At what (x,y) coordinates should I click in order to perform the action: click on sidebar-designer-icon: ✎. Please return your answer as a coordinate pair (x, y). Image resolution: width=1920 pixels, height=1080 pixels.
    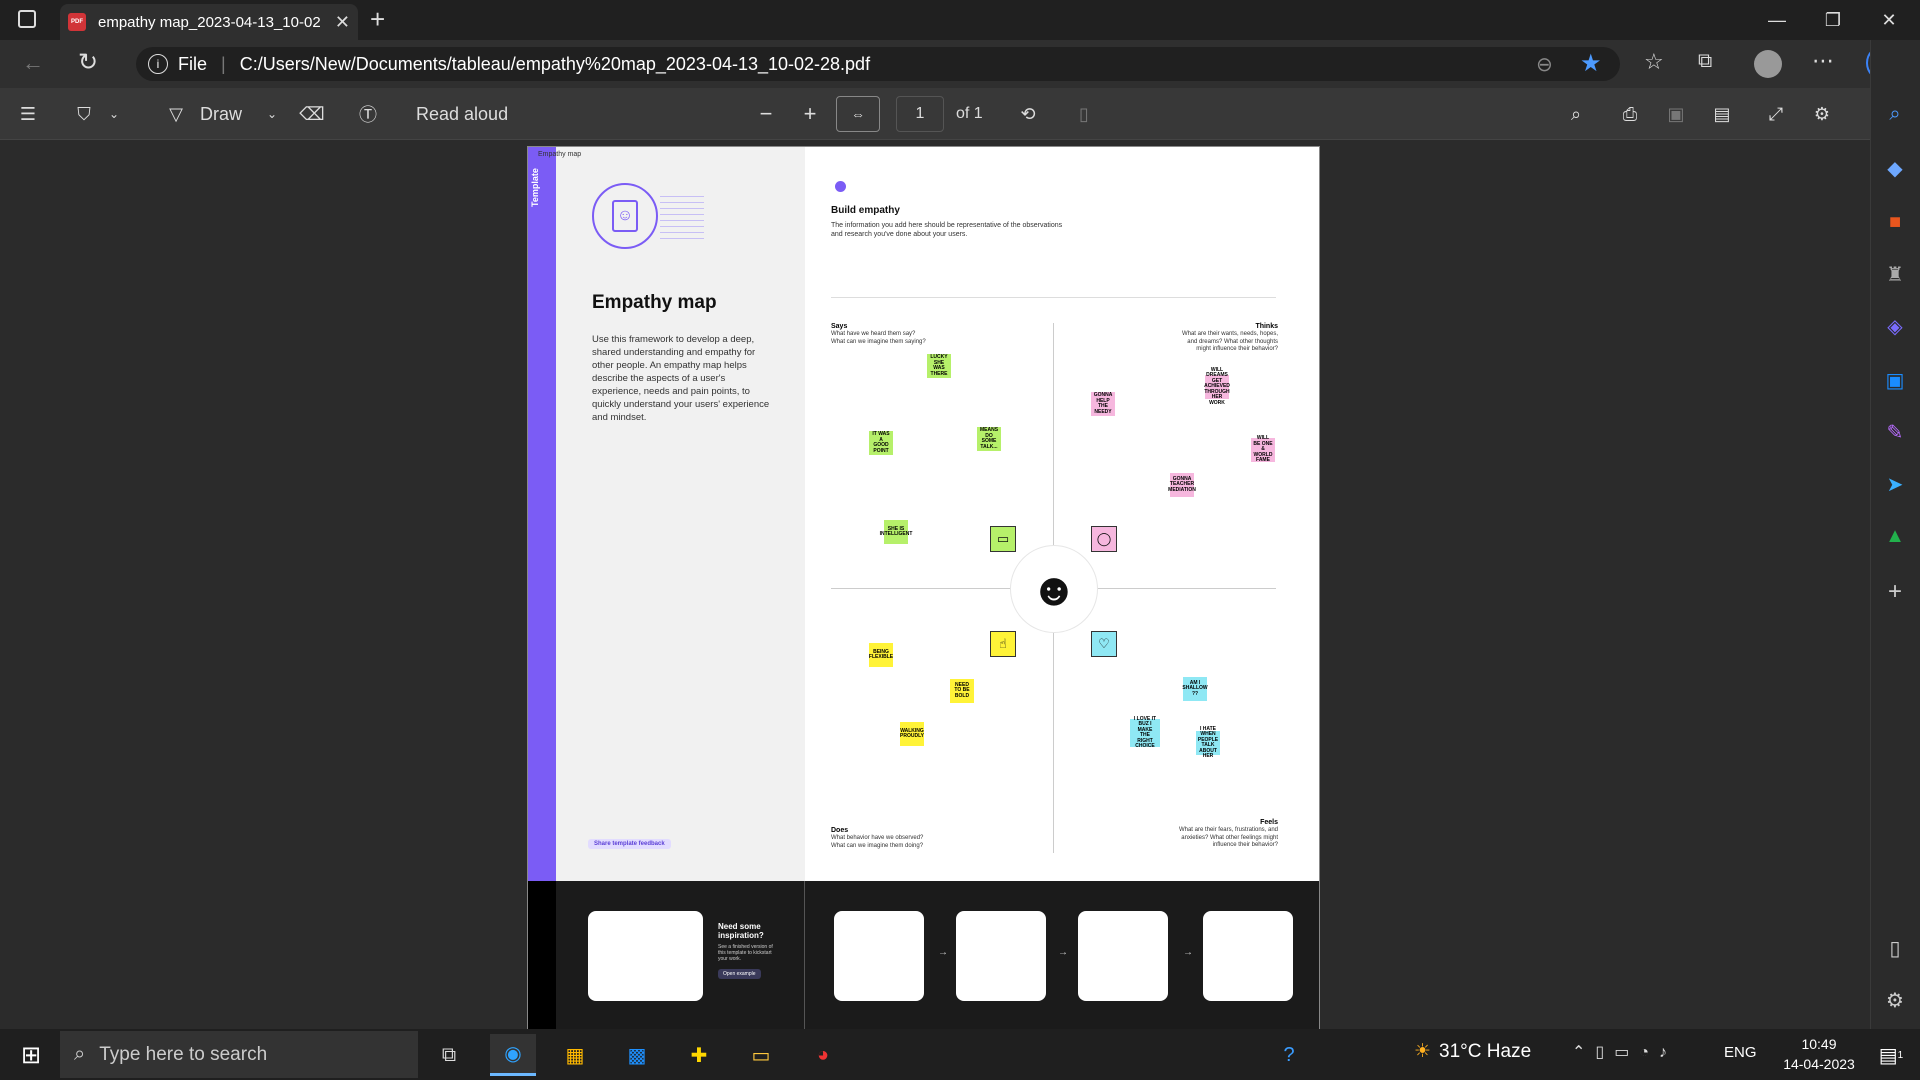
    Looking at the image, I should click on (1895, 432).